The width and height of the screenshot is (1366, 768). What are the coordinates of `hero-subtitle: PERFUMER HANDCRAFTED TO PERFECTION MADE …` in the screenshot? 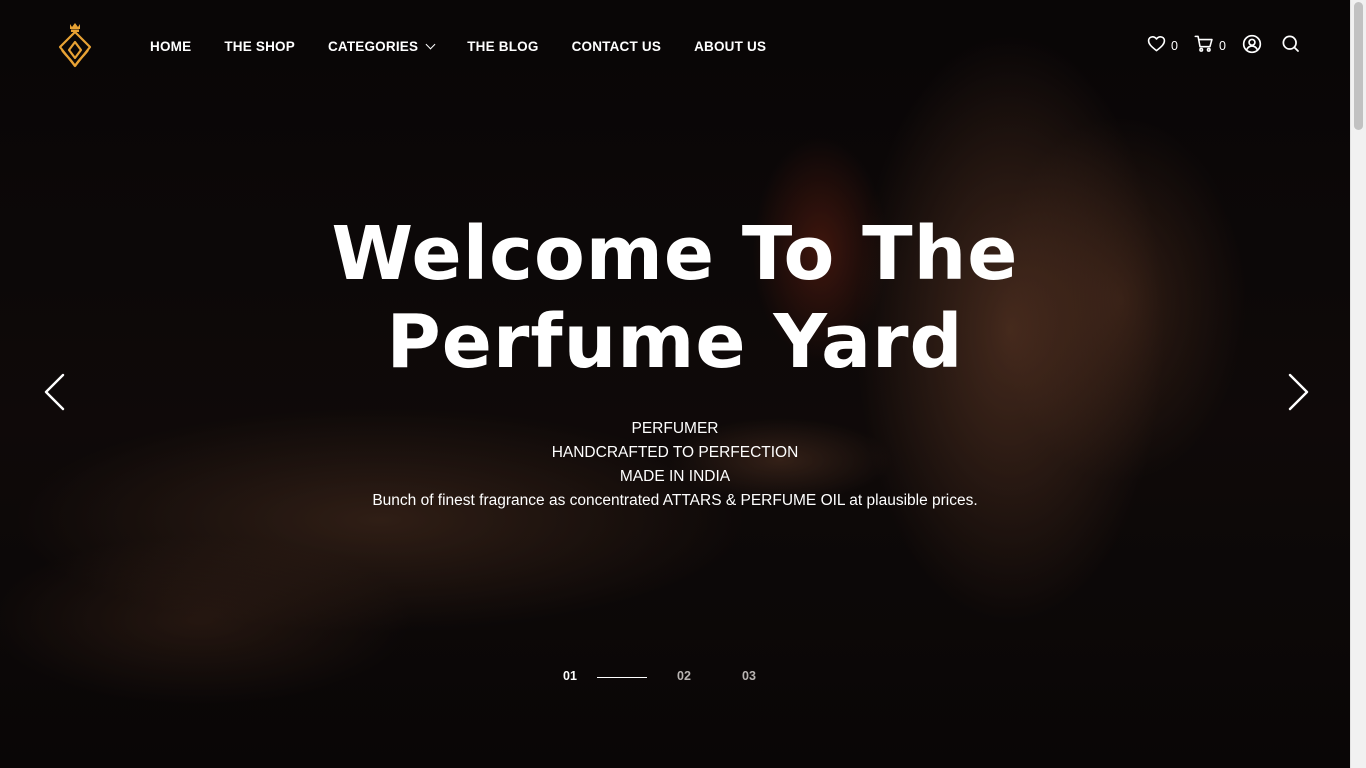 It's located at (675, 465).